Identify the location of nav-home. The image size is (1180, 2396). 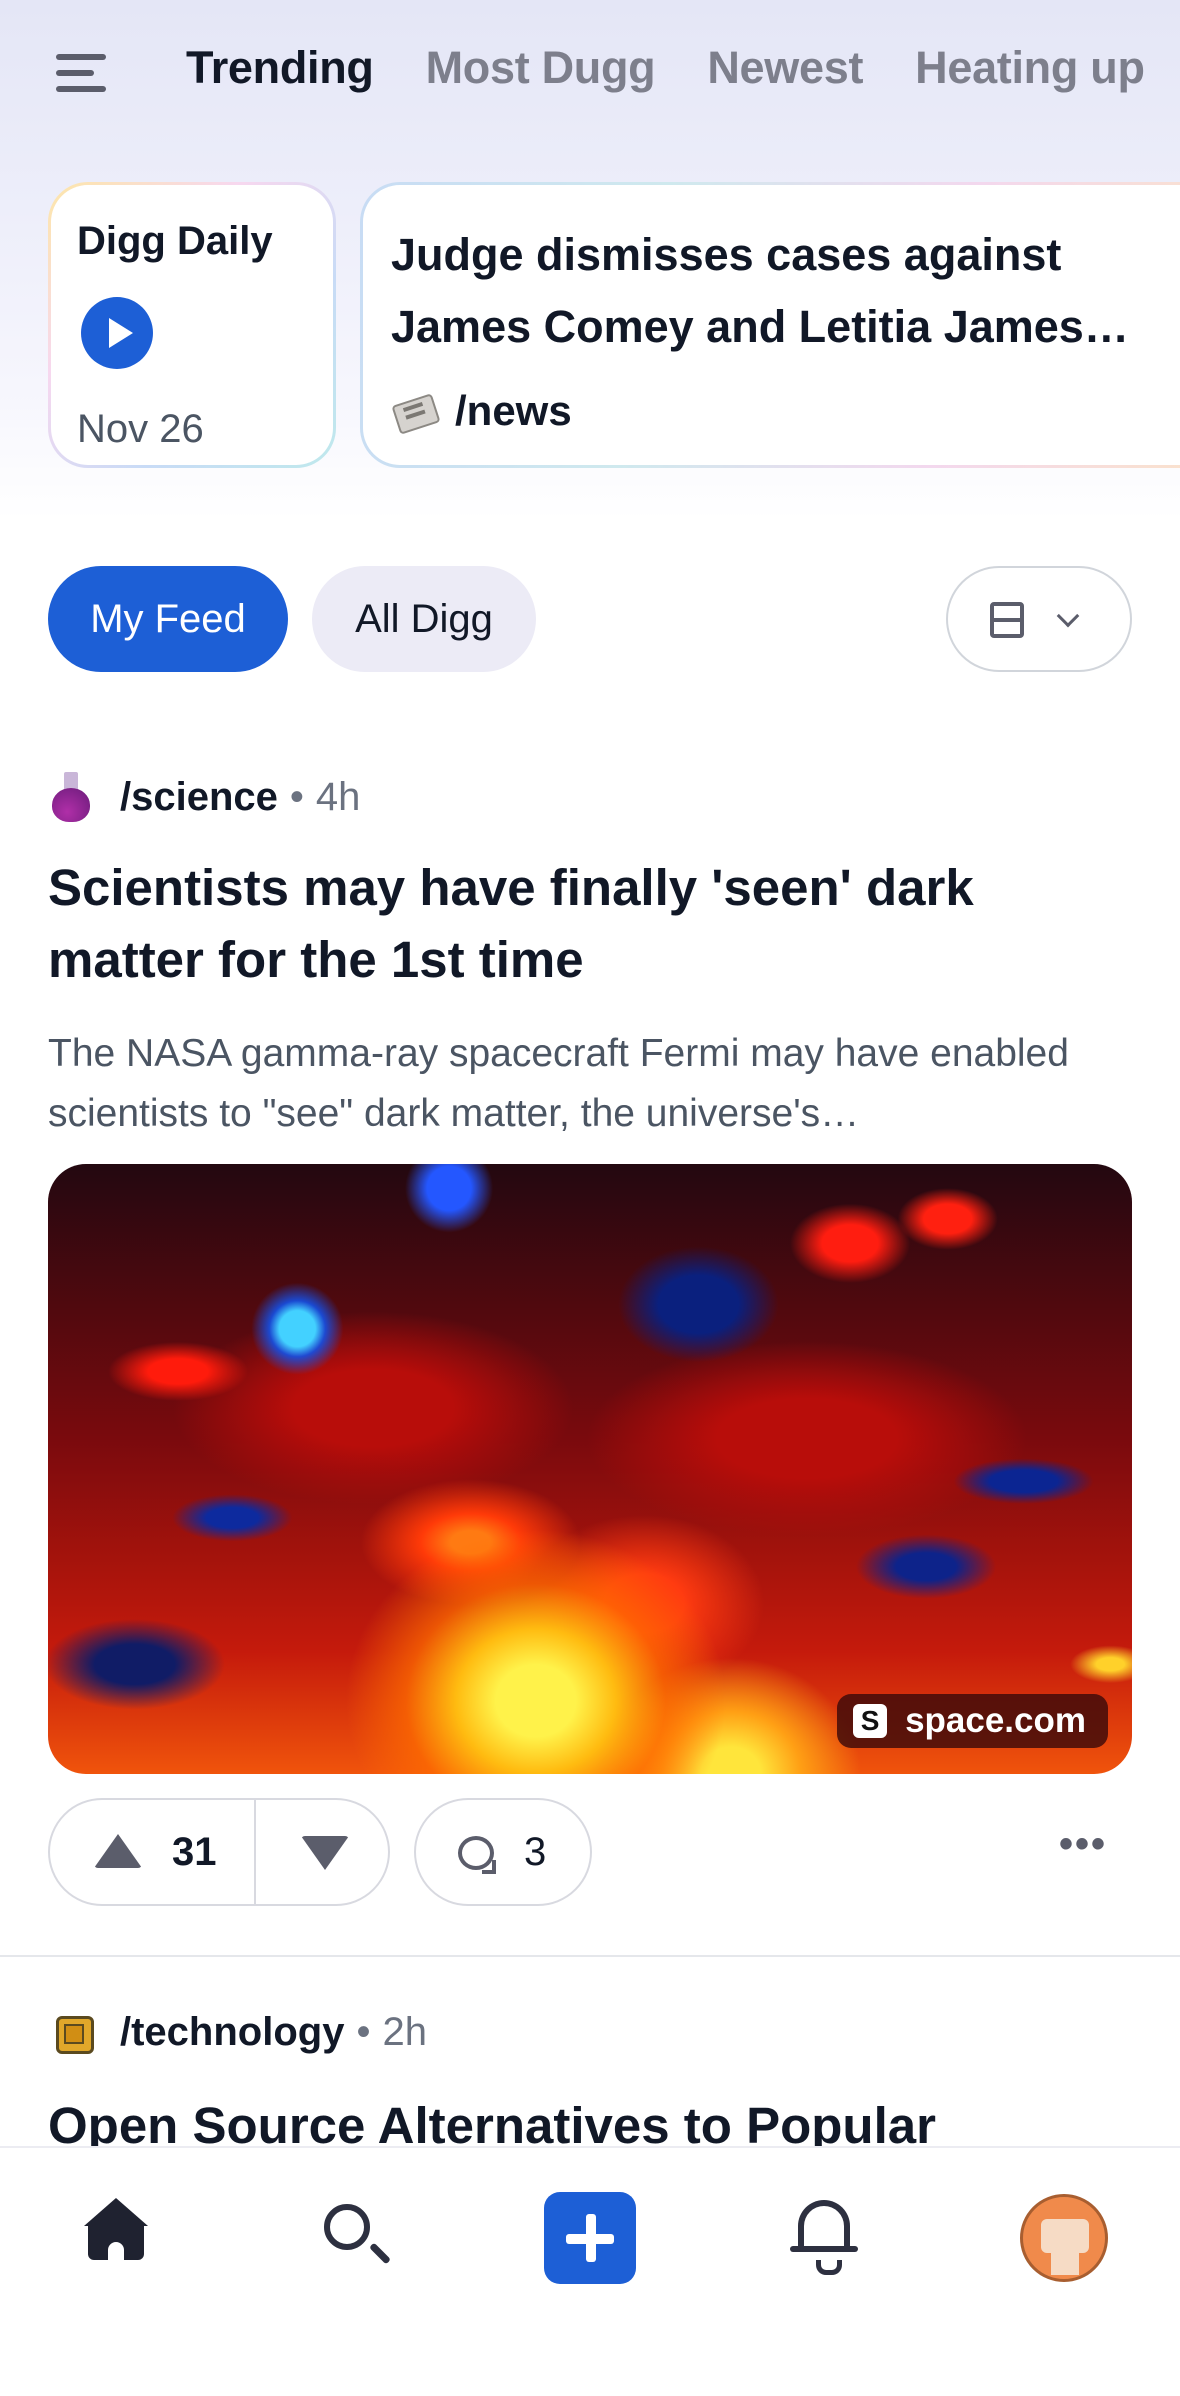
(118, 2234).